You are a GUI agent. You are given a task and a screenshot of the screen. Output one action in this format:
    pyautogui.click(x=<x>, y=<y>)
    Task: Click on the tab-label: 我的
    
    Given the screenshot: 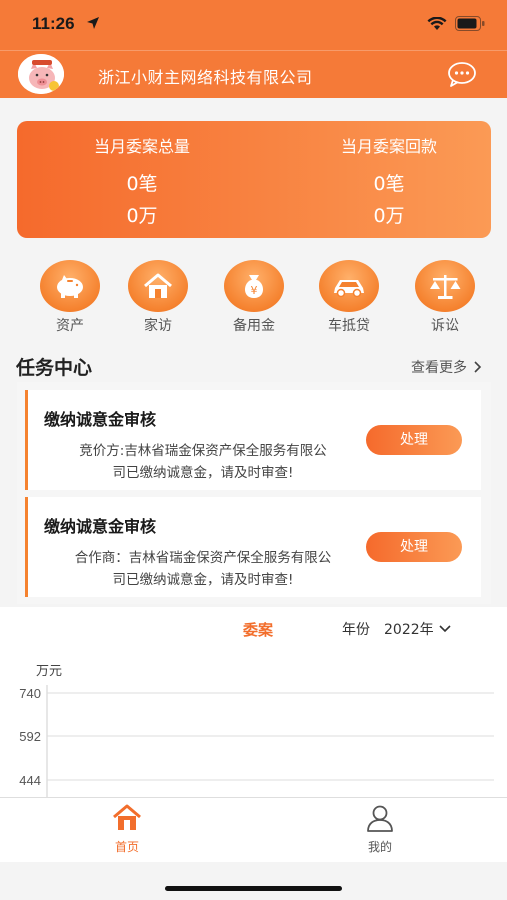 What is the action you would take?
    pyautogui.click(x=379, y=847)
    